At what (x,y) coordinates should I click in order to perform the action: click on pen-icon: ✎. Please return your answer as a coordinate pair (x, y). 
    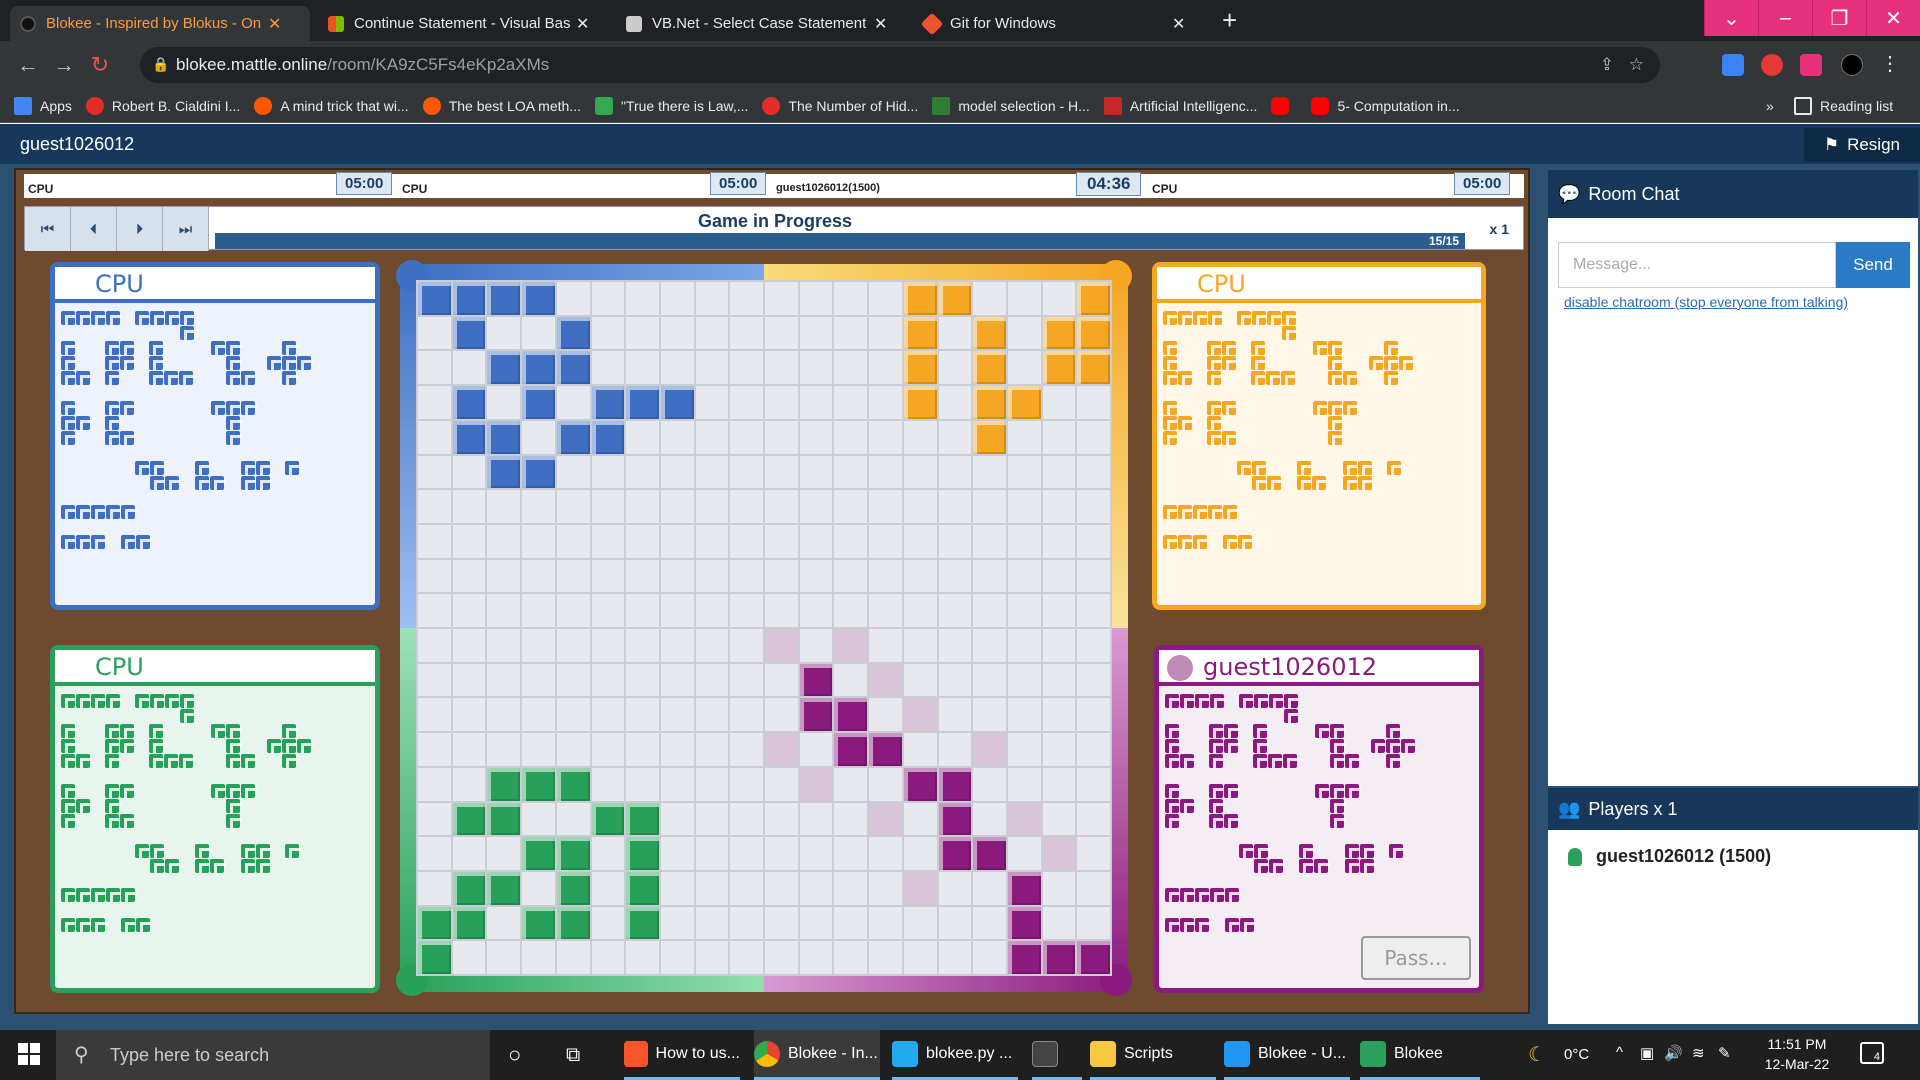
    Looking at the image, I should click on (1724, 1053).